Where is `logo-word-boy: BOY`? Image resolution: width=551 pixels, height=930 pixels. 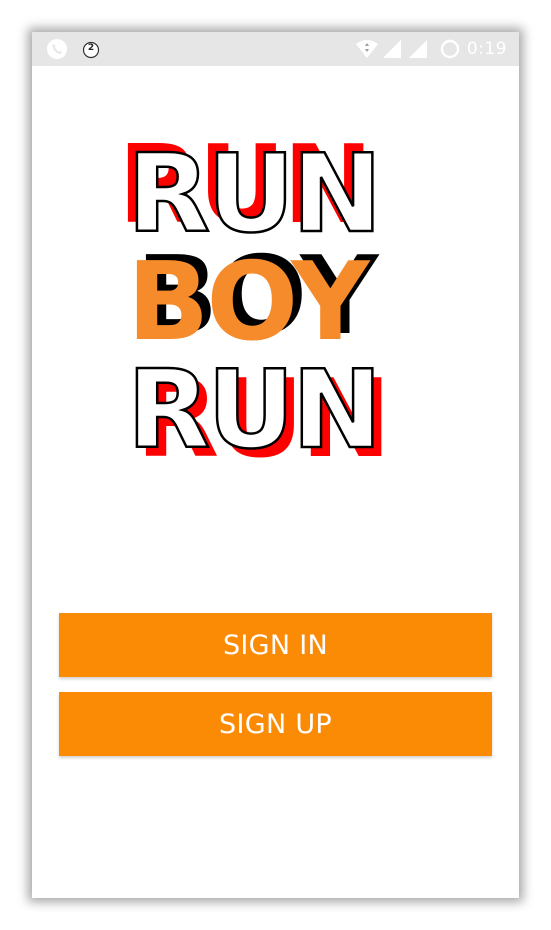 logo-word-boy: BOY is located at coordinates (248, 302).